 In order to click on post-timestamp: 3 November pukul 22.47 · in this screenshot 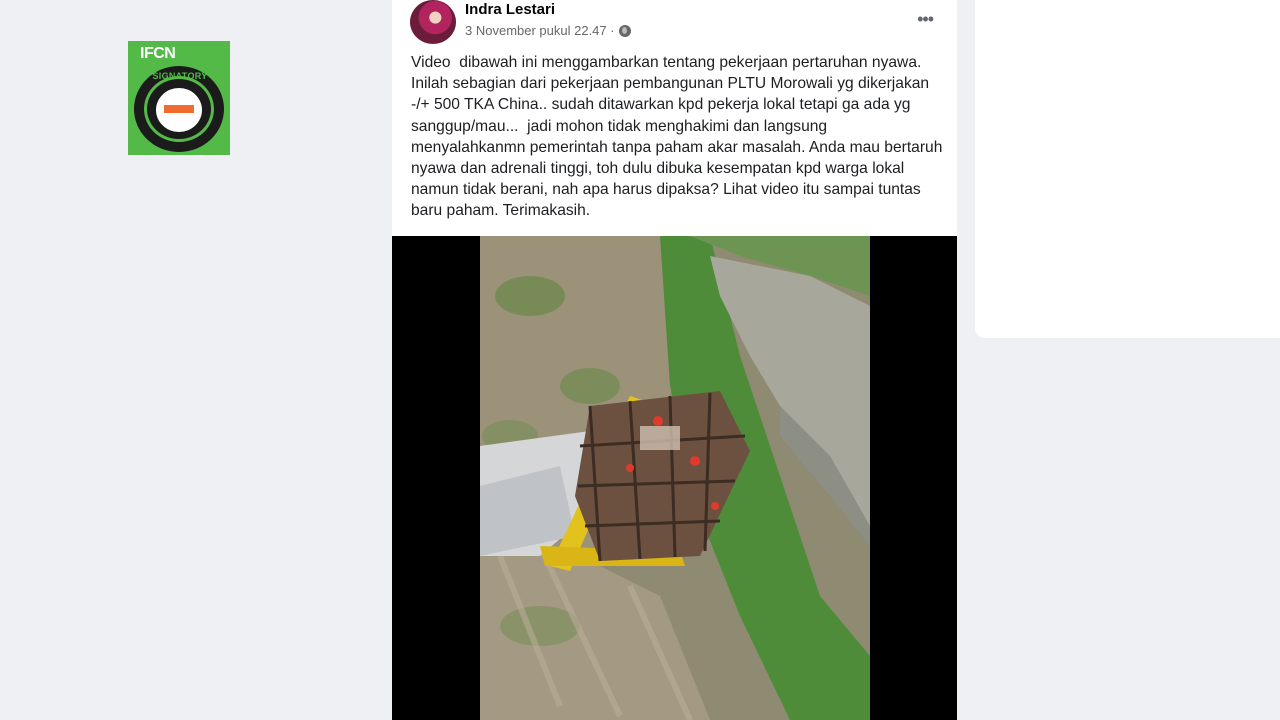, I will do `click(540, 30)`.